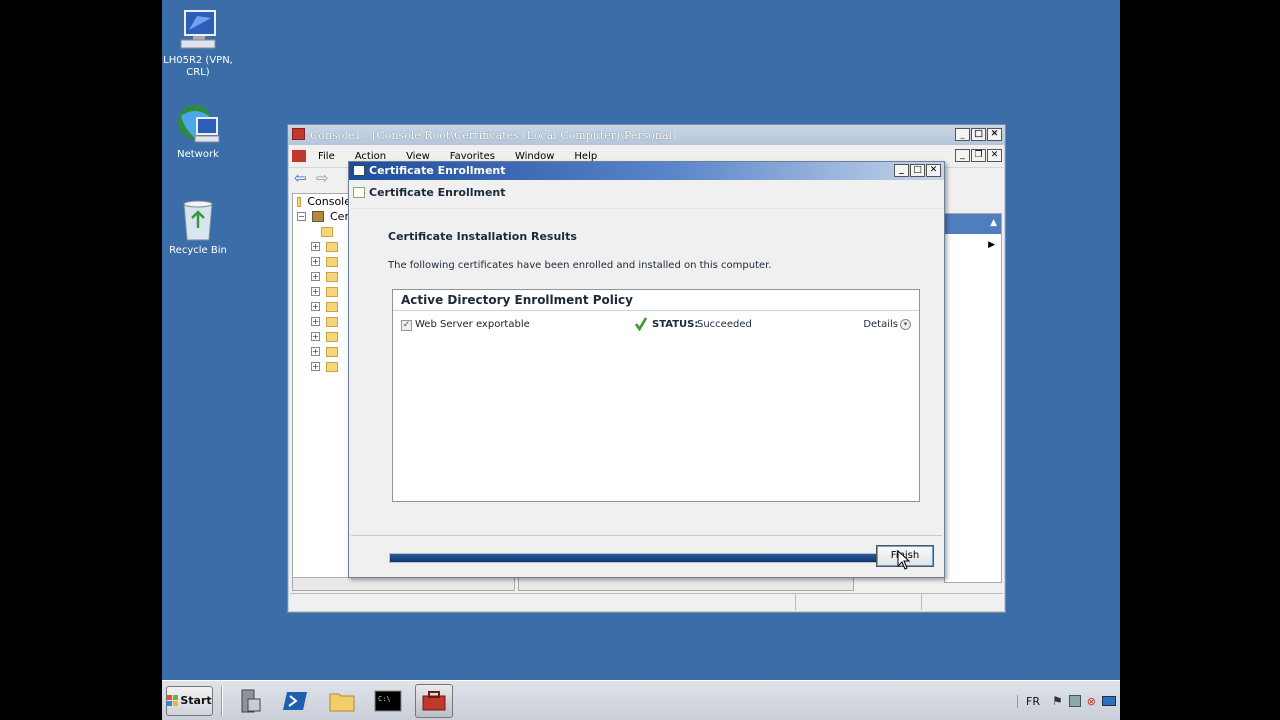 The image size is (1280, 720). What do you see at coordinates (1091, 701) in the screenshot?
I see `volume-muted-icon: ⊗` at bounding box center [1091, 701].